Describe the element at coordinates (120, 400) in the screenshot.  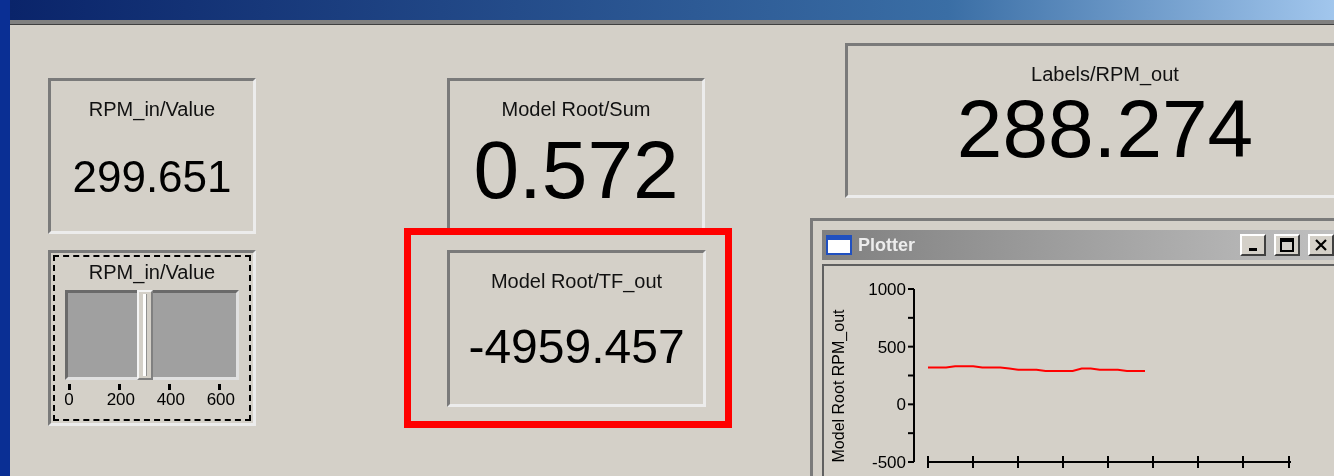
I see `tick-label: 200` at that location.